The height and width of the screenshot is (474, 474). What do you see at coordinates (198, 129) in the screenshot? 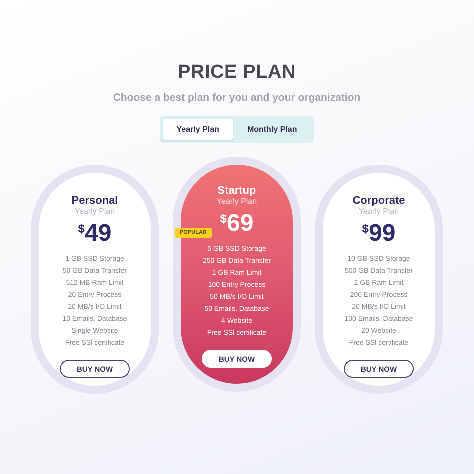
I see `plan-tab: Yearly Plan` at bounding box center [198, 129].